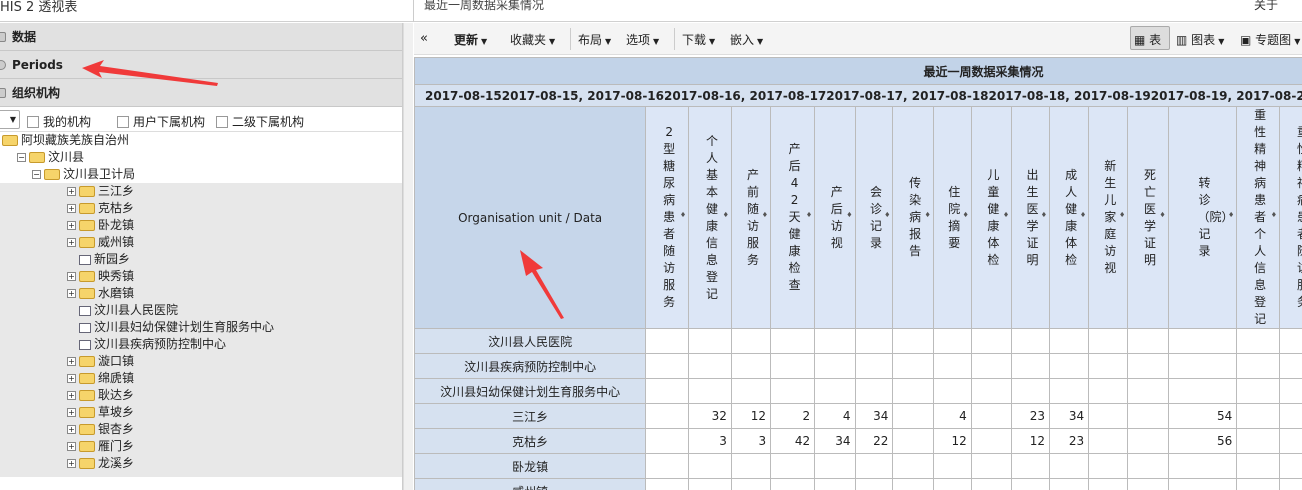 The image size is (1302, 490). I want to click on column-header: 会诊记录 ♦, so click(874, 217).